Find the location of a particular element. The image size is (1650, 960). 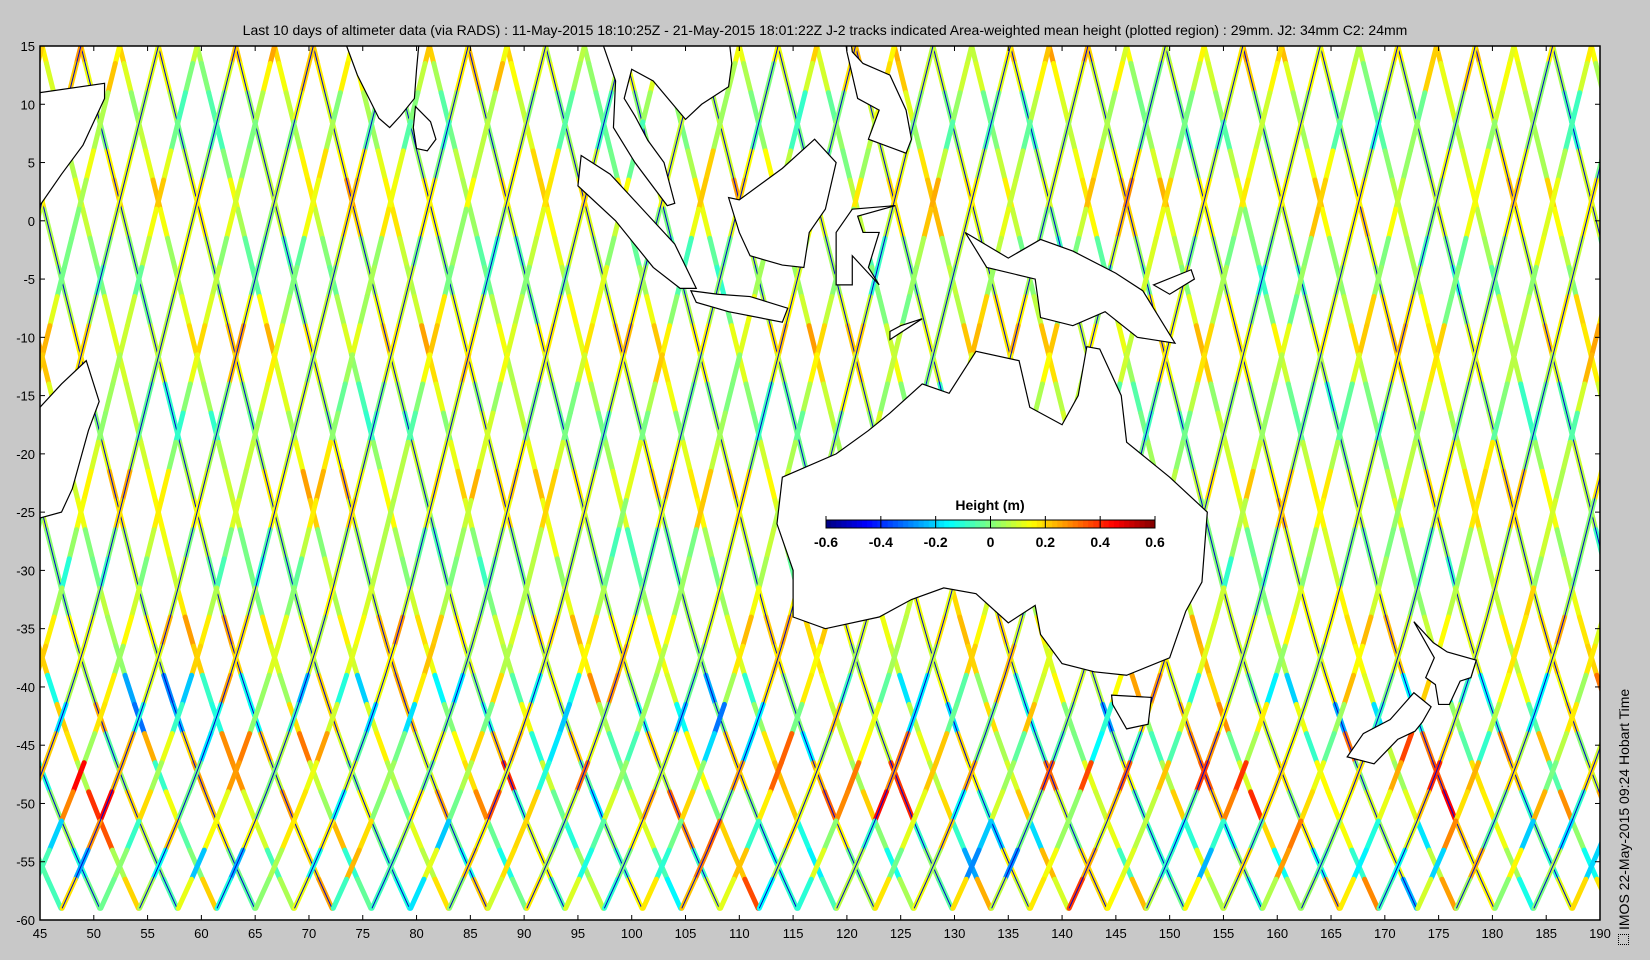

x-tick-label: 120 is located at coordinates (847, 933).